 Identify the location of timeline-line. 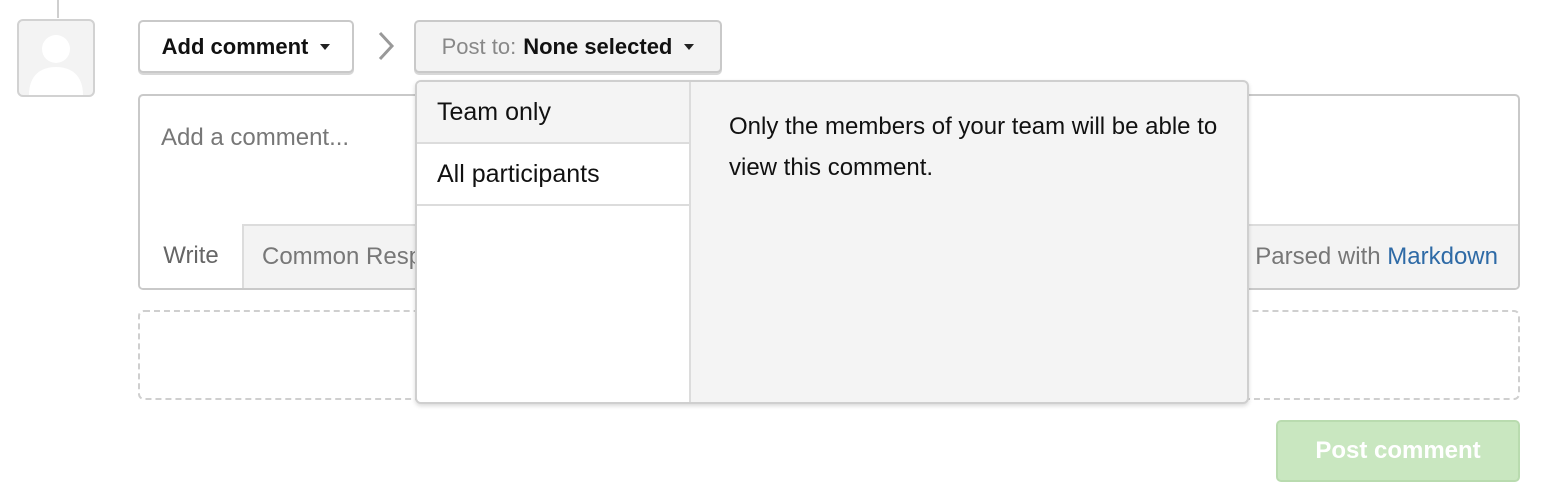
(58, 9).